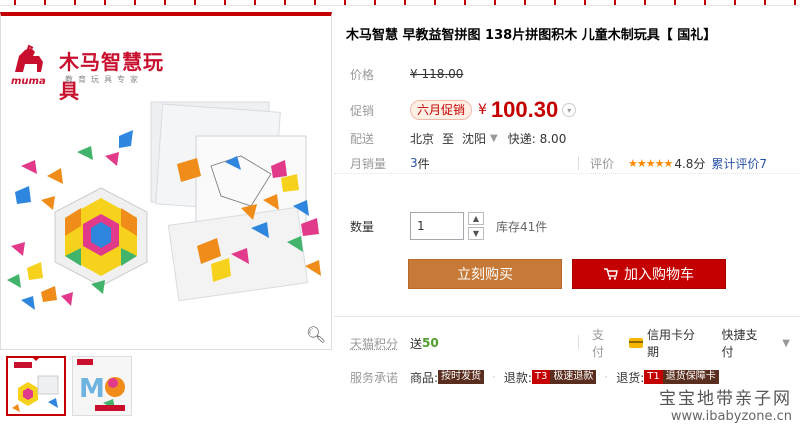 The image size is (800, 426). What do you see at coordinates (482, 110) in the screenshot?
I see `currency-symbol: ¥` at bounding box center [482, 110].